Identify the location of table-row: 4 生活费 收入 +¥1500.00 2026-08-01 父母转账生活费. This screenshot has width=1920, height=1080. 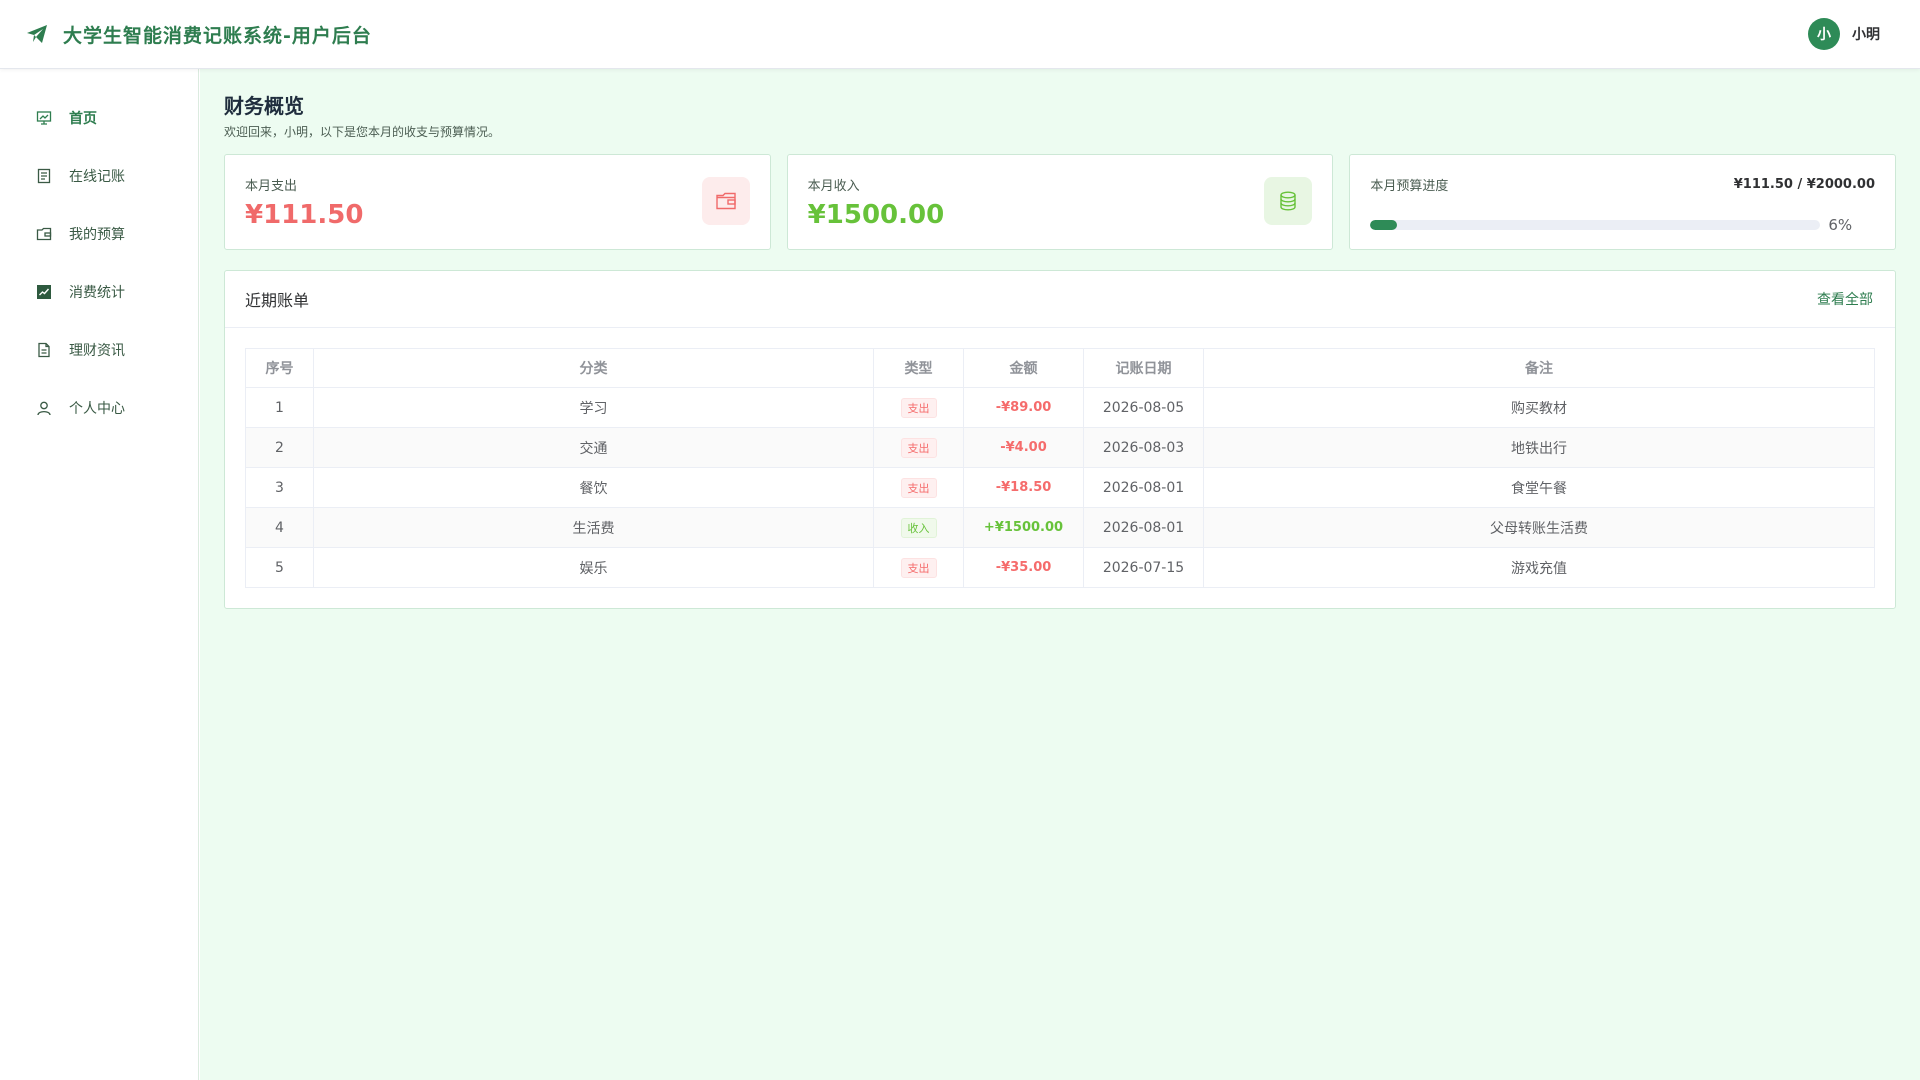
(1060, 527).